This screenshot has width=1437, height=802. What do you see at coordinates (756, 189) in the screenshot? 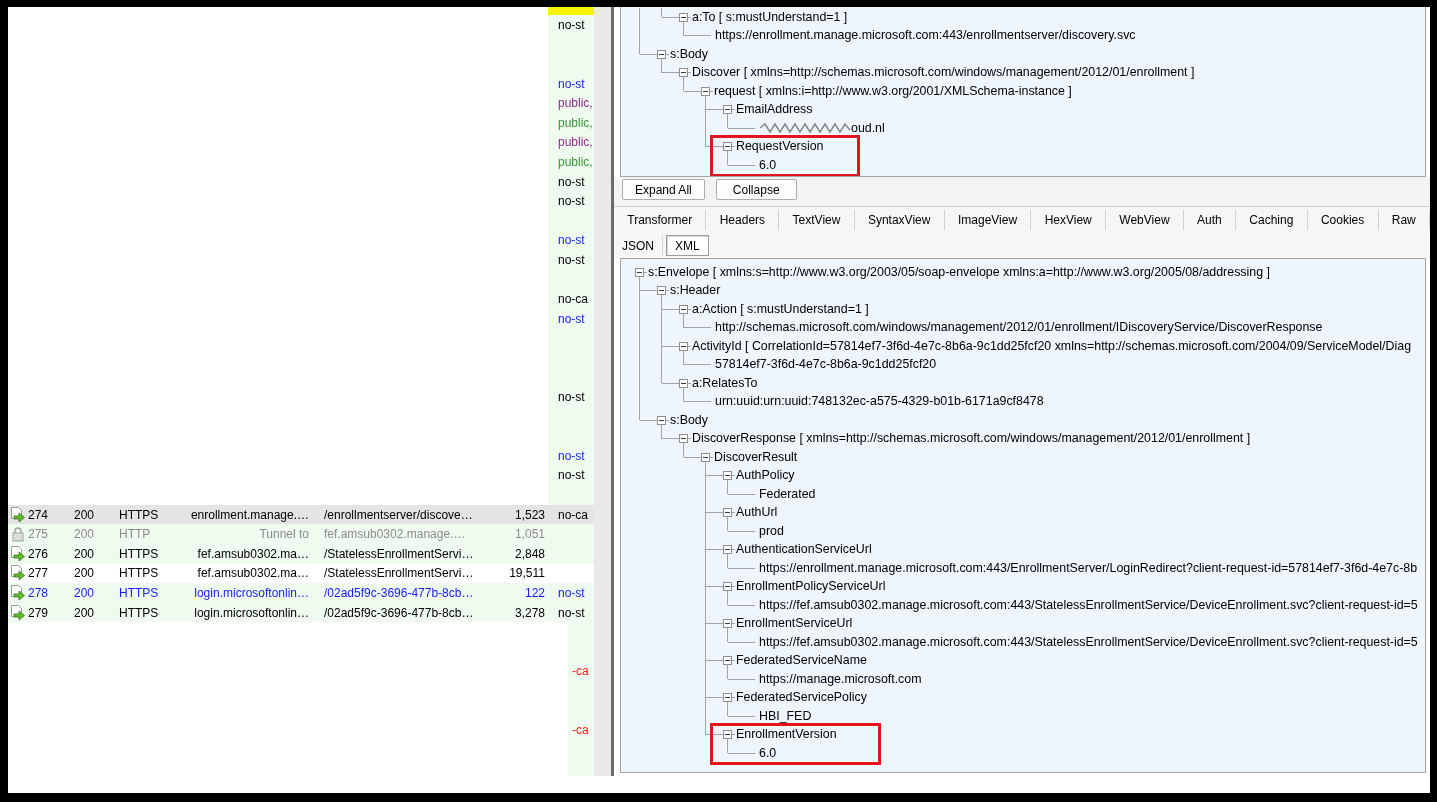
I see `collapse-button: Collapse` at bounding box center [756, 189].